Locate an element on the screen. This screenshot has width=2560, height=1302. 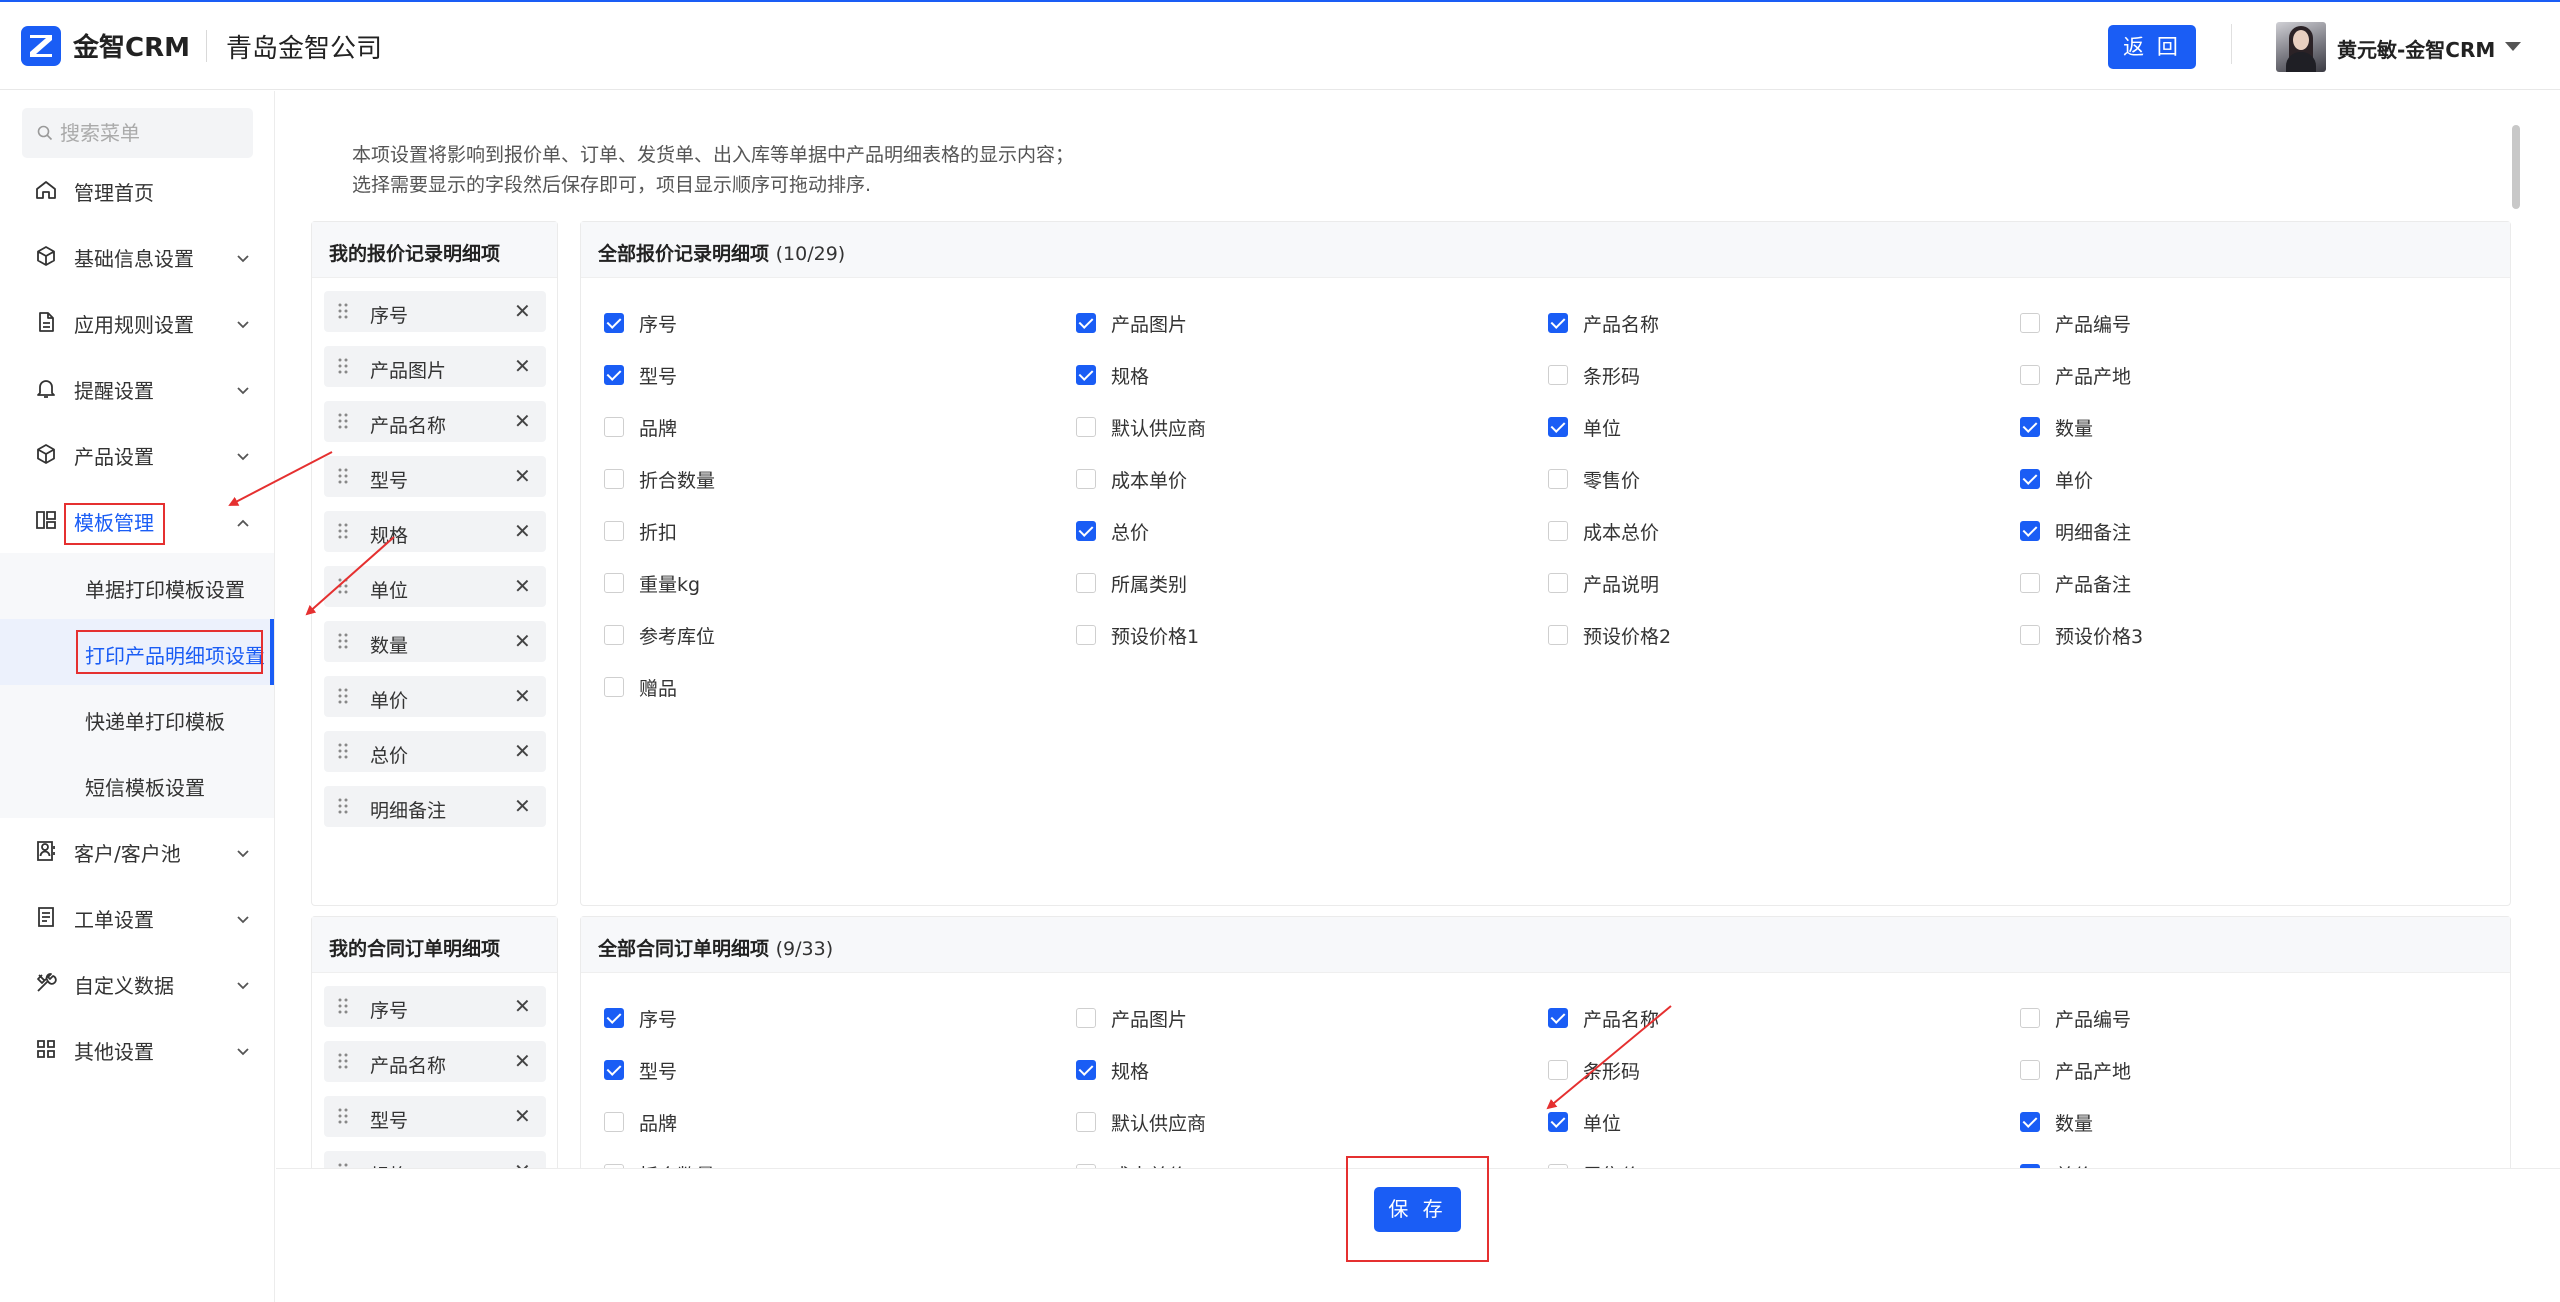
sidebar-item-9: 自定义数据 is located at coordinates (137, 983).